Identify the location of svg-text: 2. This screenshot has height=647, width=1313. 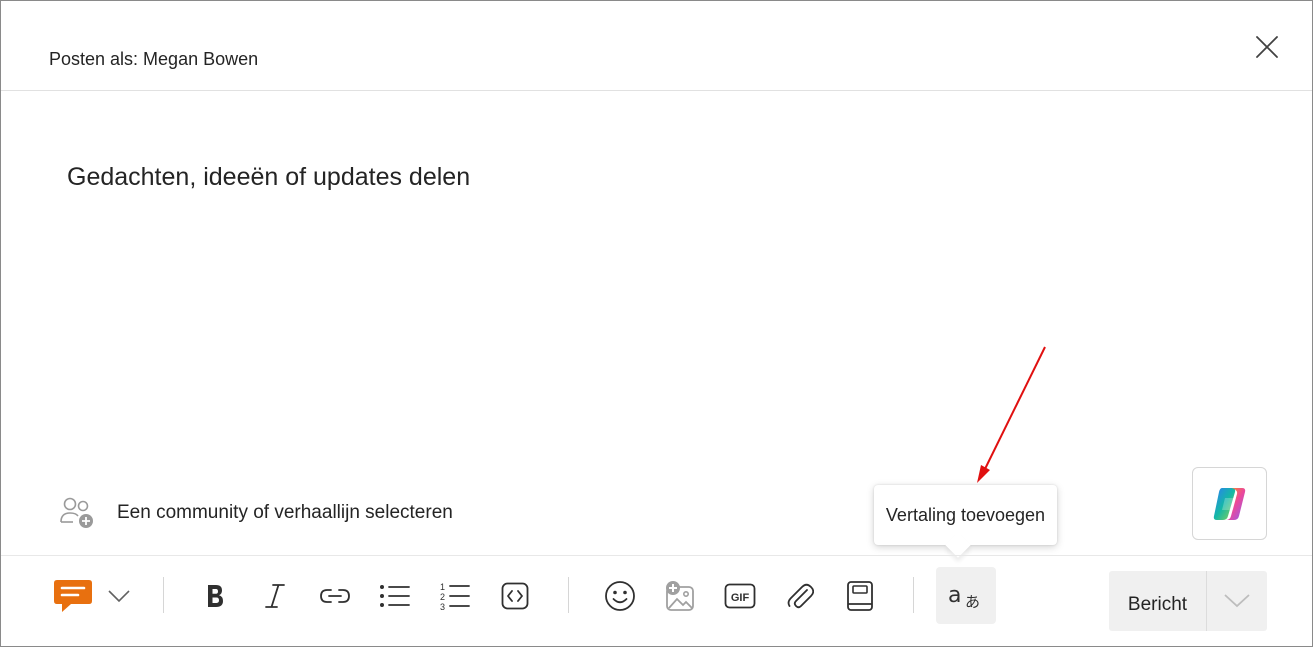
(442, 597).